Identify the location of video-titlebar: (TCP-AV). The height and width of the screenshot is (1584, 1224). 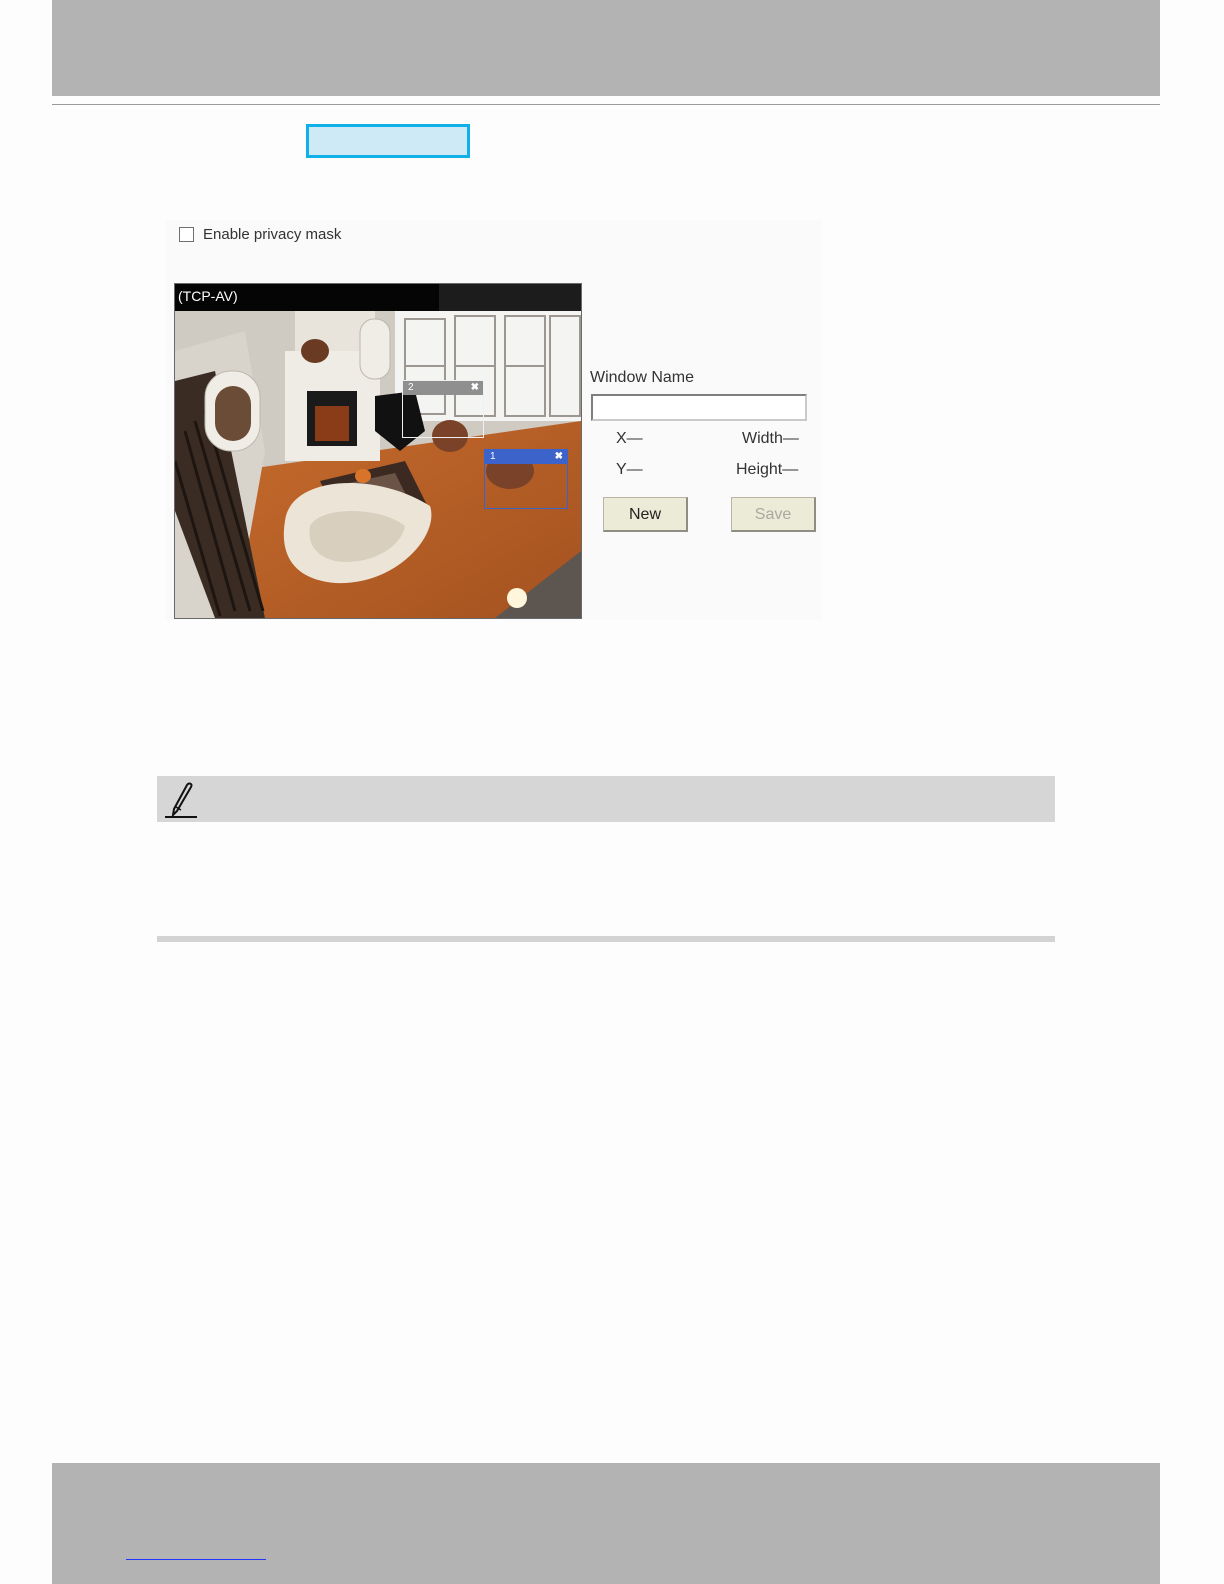
(378, 297).